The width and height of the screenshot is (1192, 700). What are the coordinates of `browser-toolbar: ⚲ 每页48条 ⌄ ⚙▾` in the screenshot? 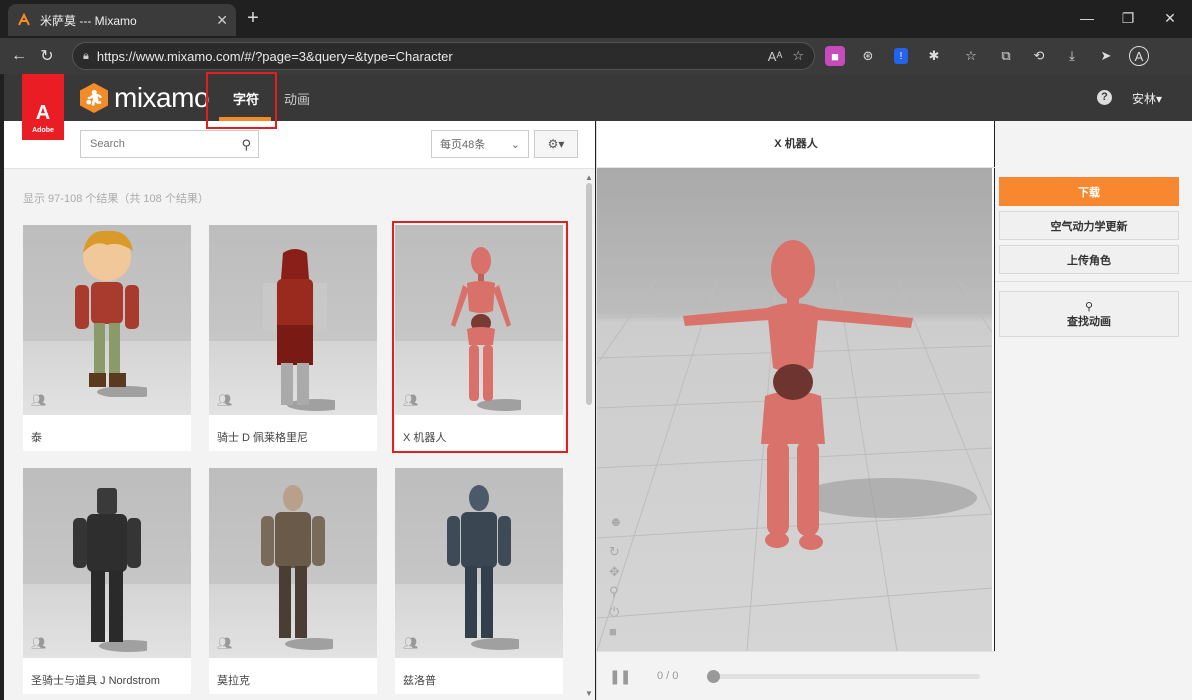 It's located at (299, 145).